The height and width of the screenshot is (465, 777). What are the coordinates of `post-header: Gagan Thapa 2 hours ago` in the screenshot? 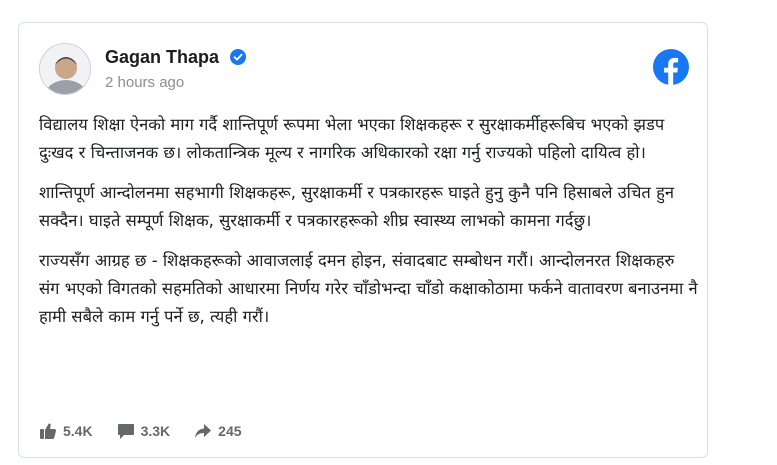 It's located at (364, 69).